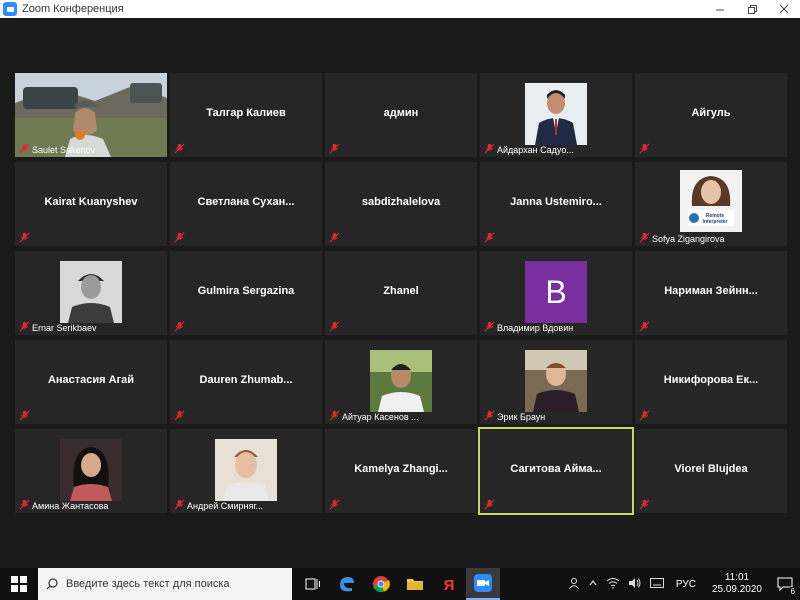  I want to click on task-view-icon, so click(312, 584).